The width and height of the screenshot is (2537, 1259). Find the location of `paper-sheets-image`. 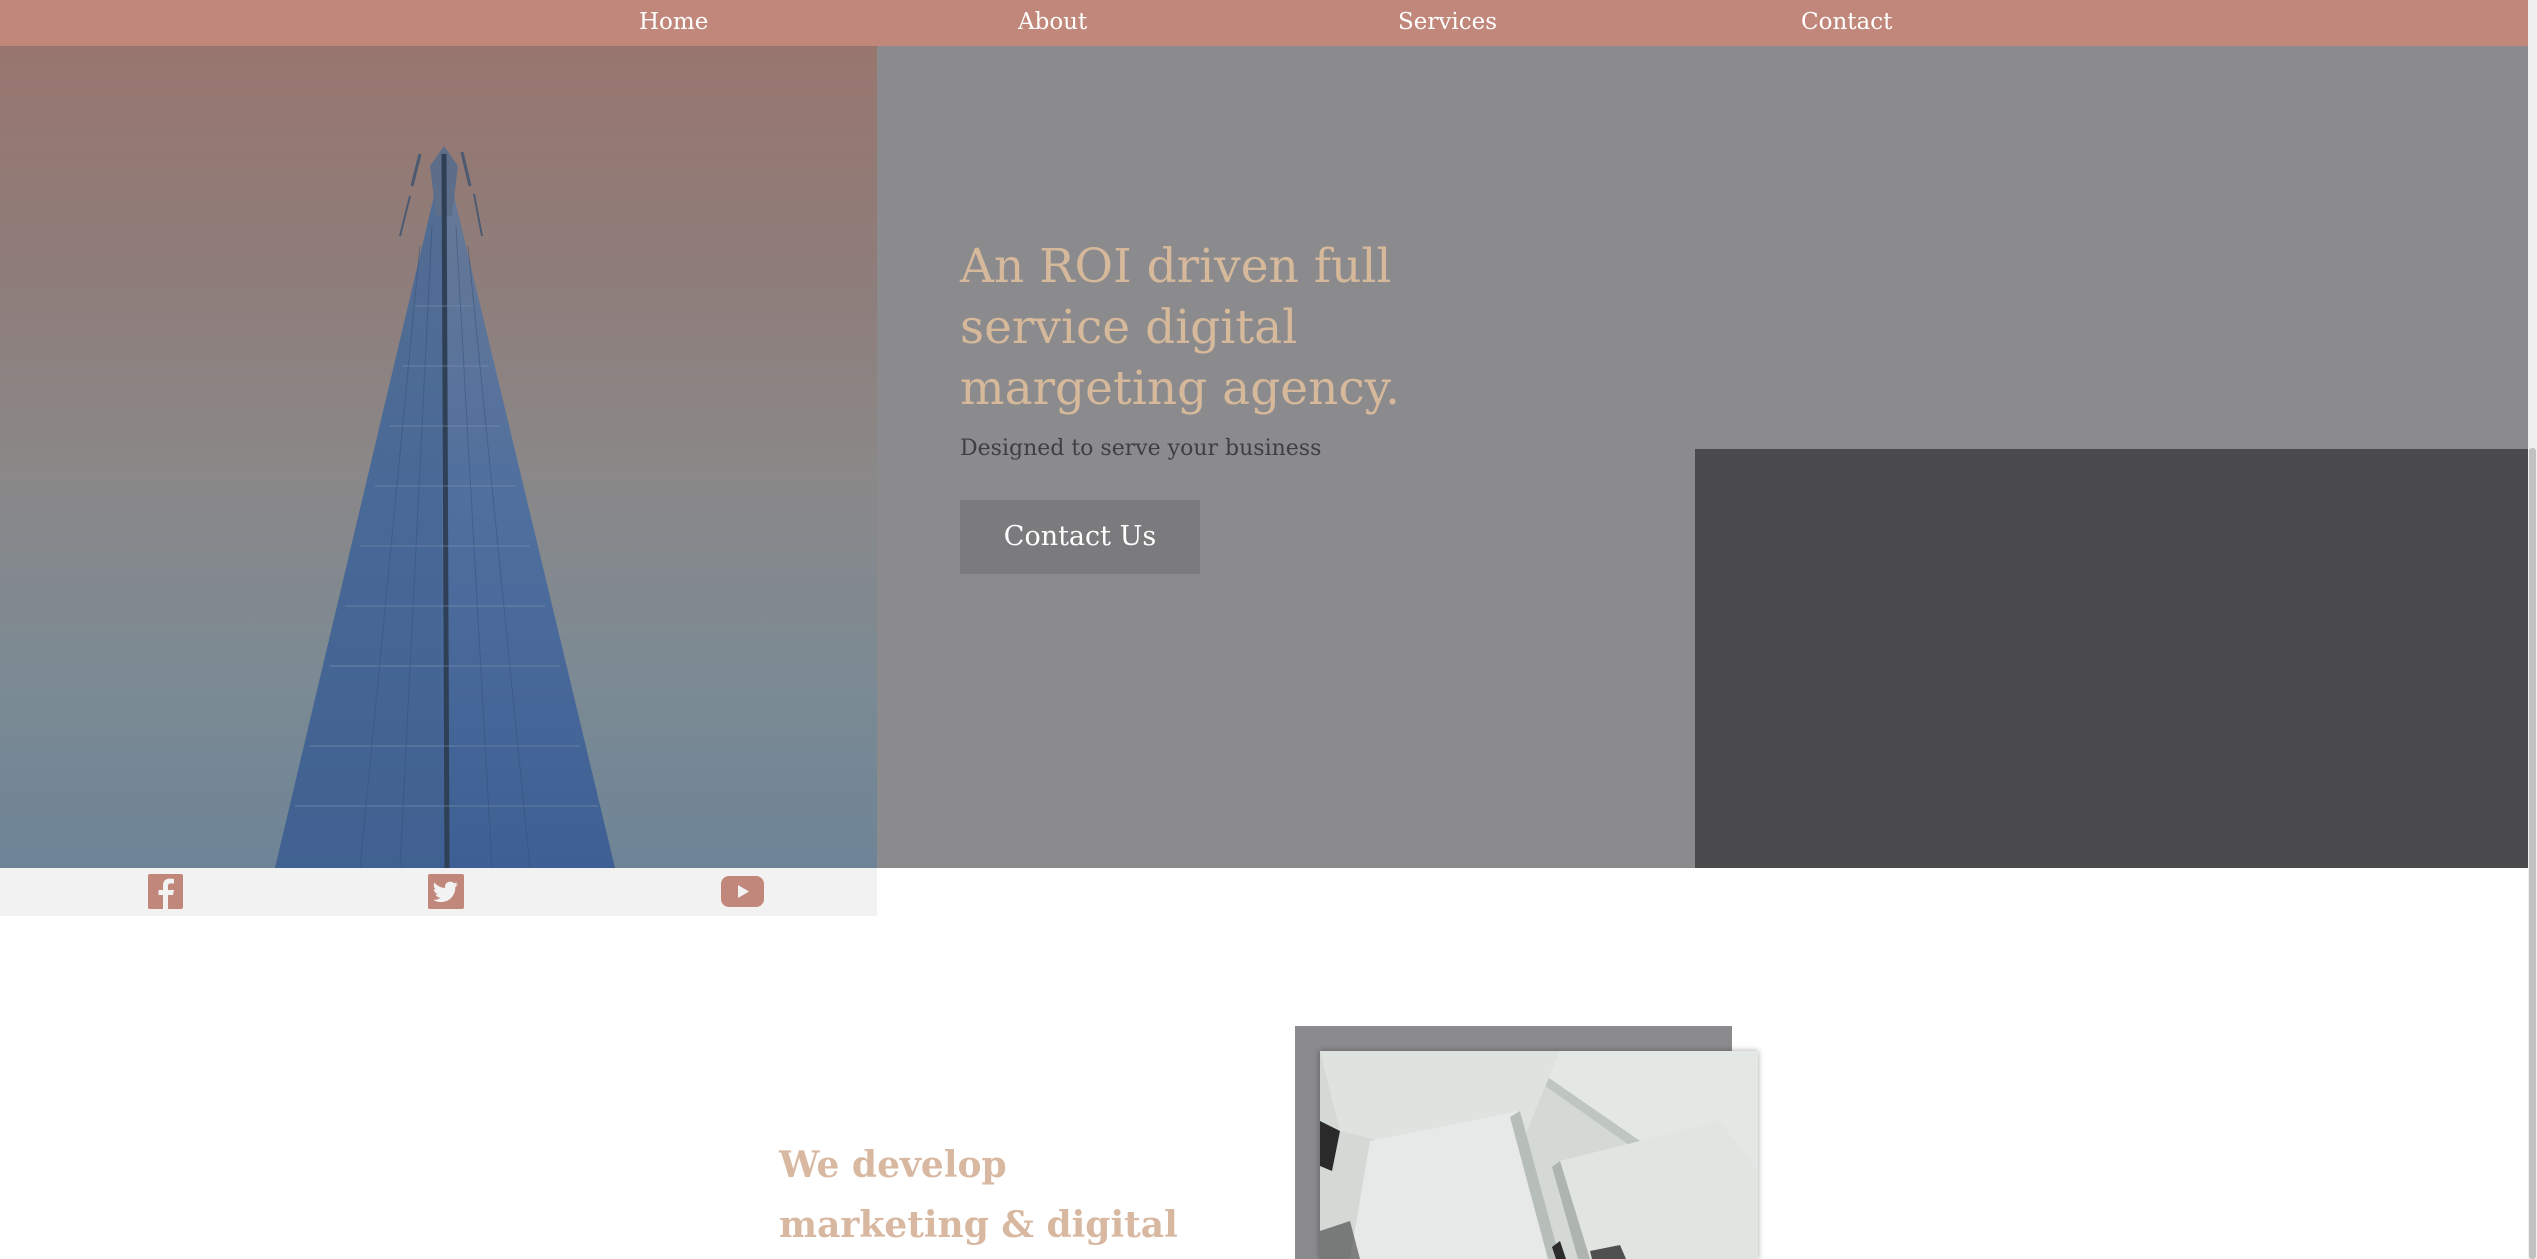

paper-sheets-image is located at coordinates (1539, 1155).